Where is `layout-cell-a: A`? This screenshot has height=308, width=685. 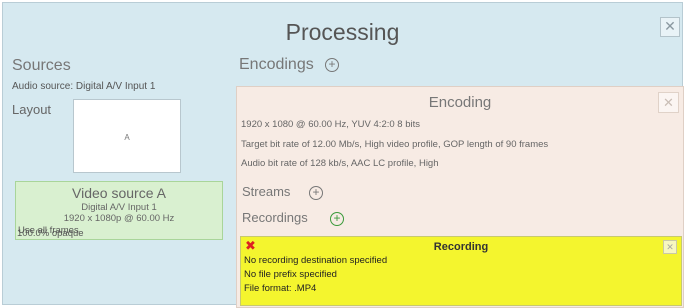 layout-cell-a: A is located at coordinates (127, 137).